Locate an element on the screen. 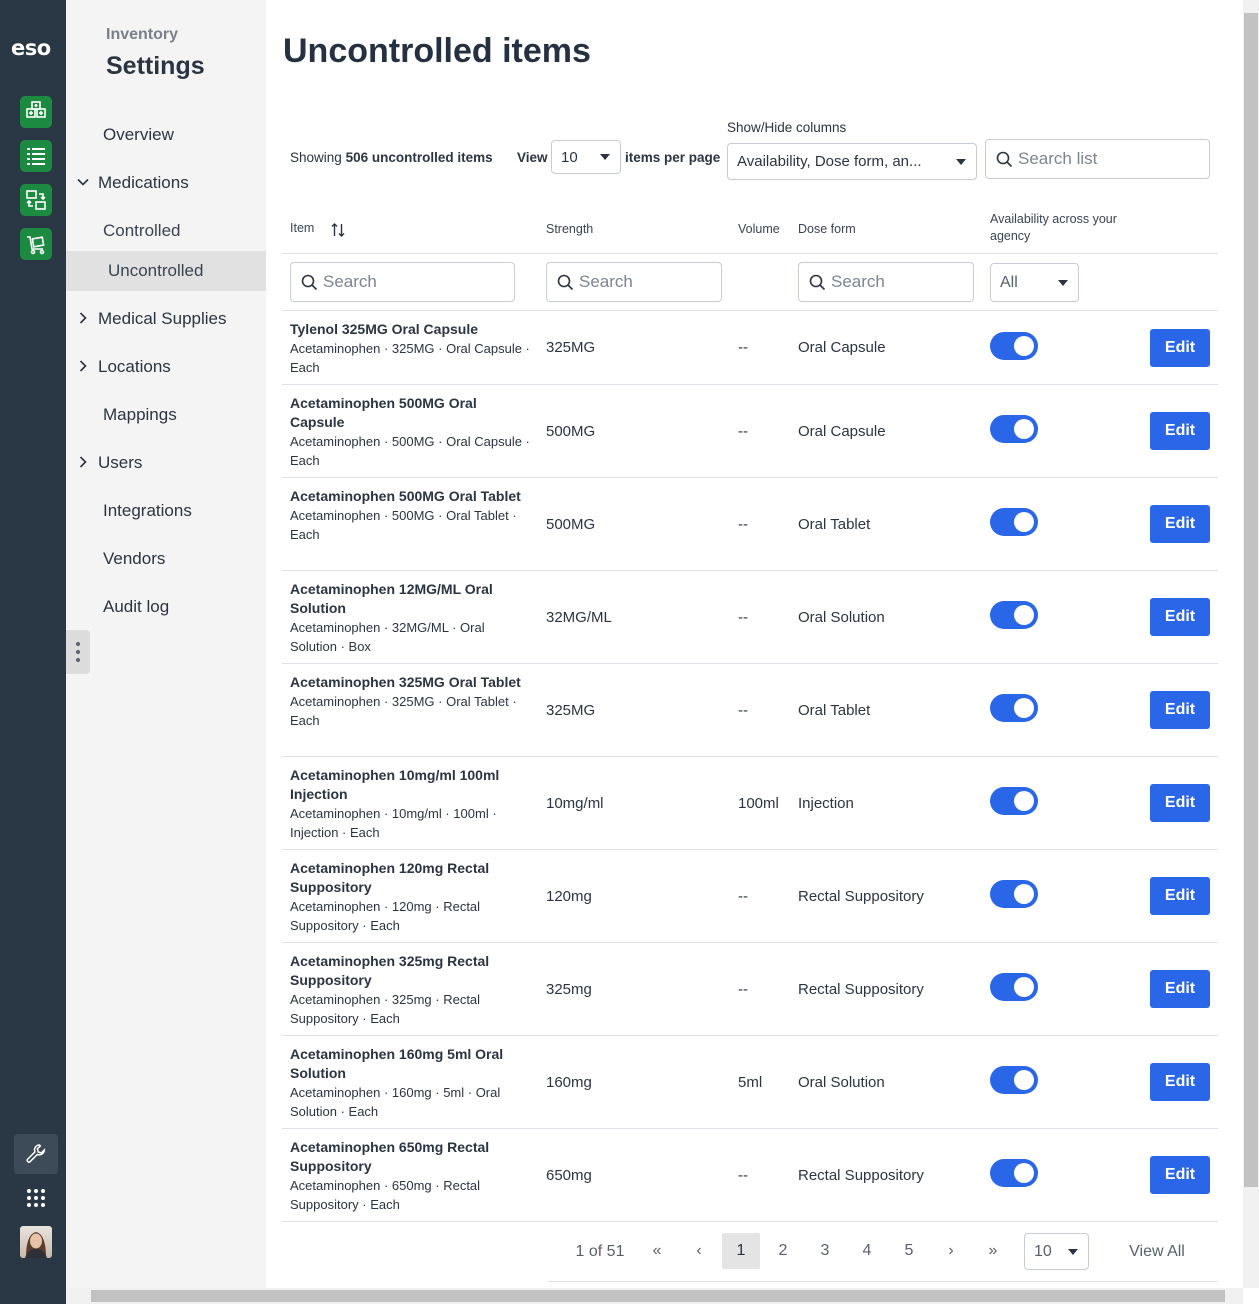 This screenshot has width=1259, height=1304. horizontal-scroll-thumb is located at coordinates (658, 1296).